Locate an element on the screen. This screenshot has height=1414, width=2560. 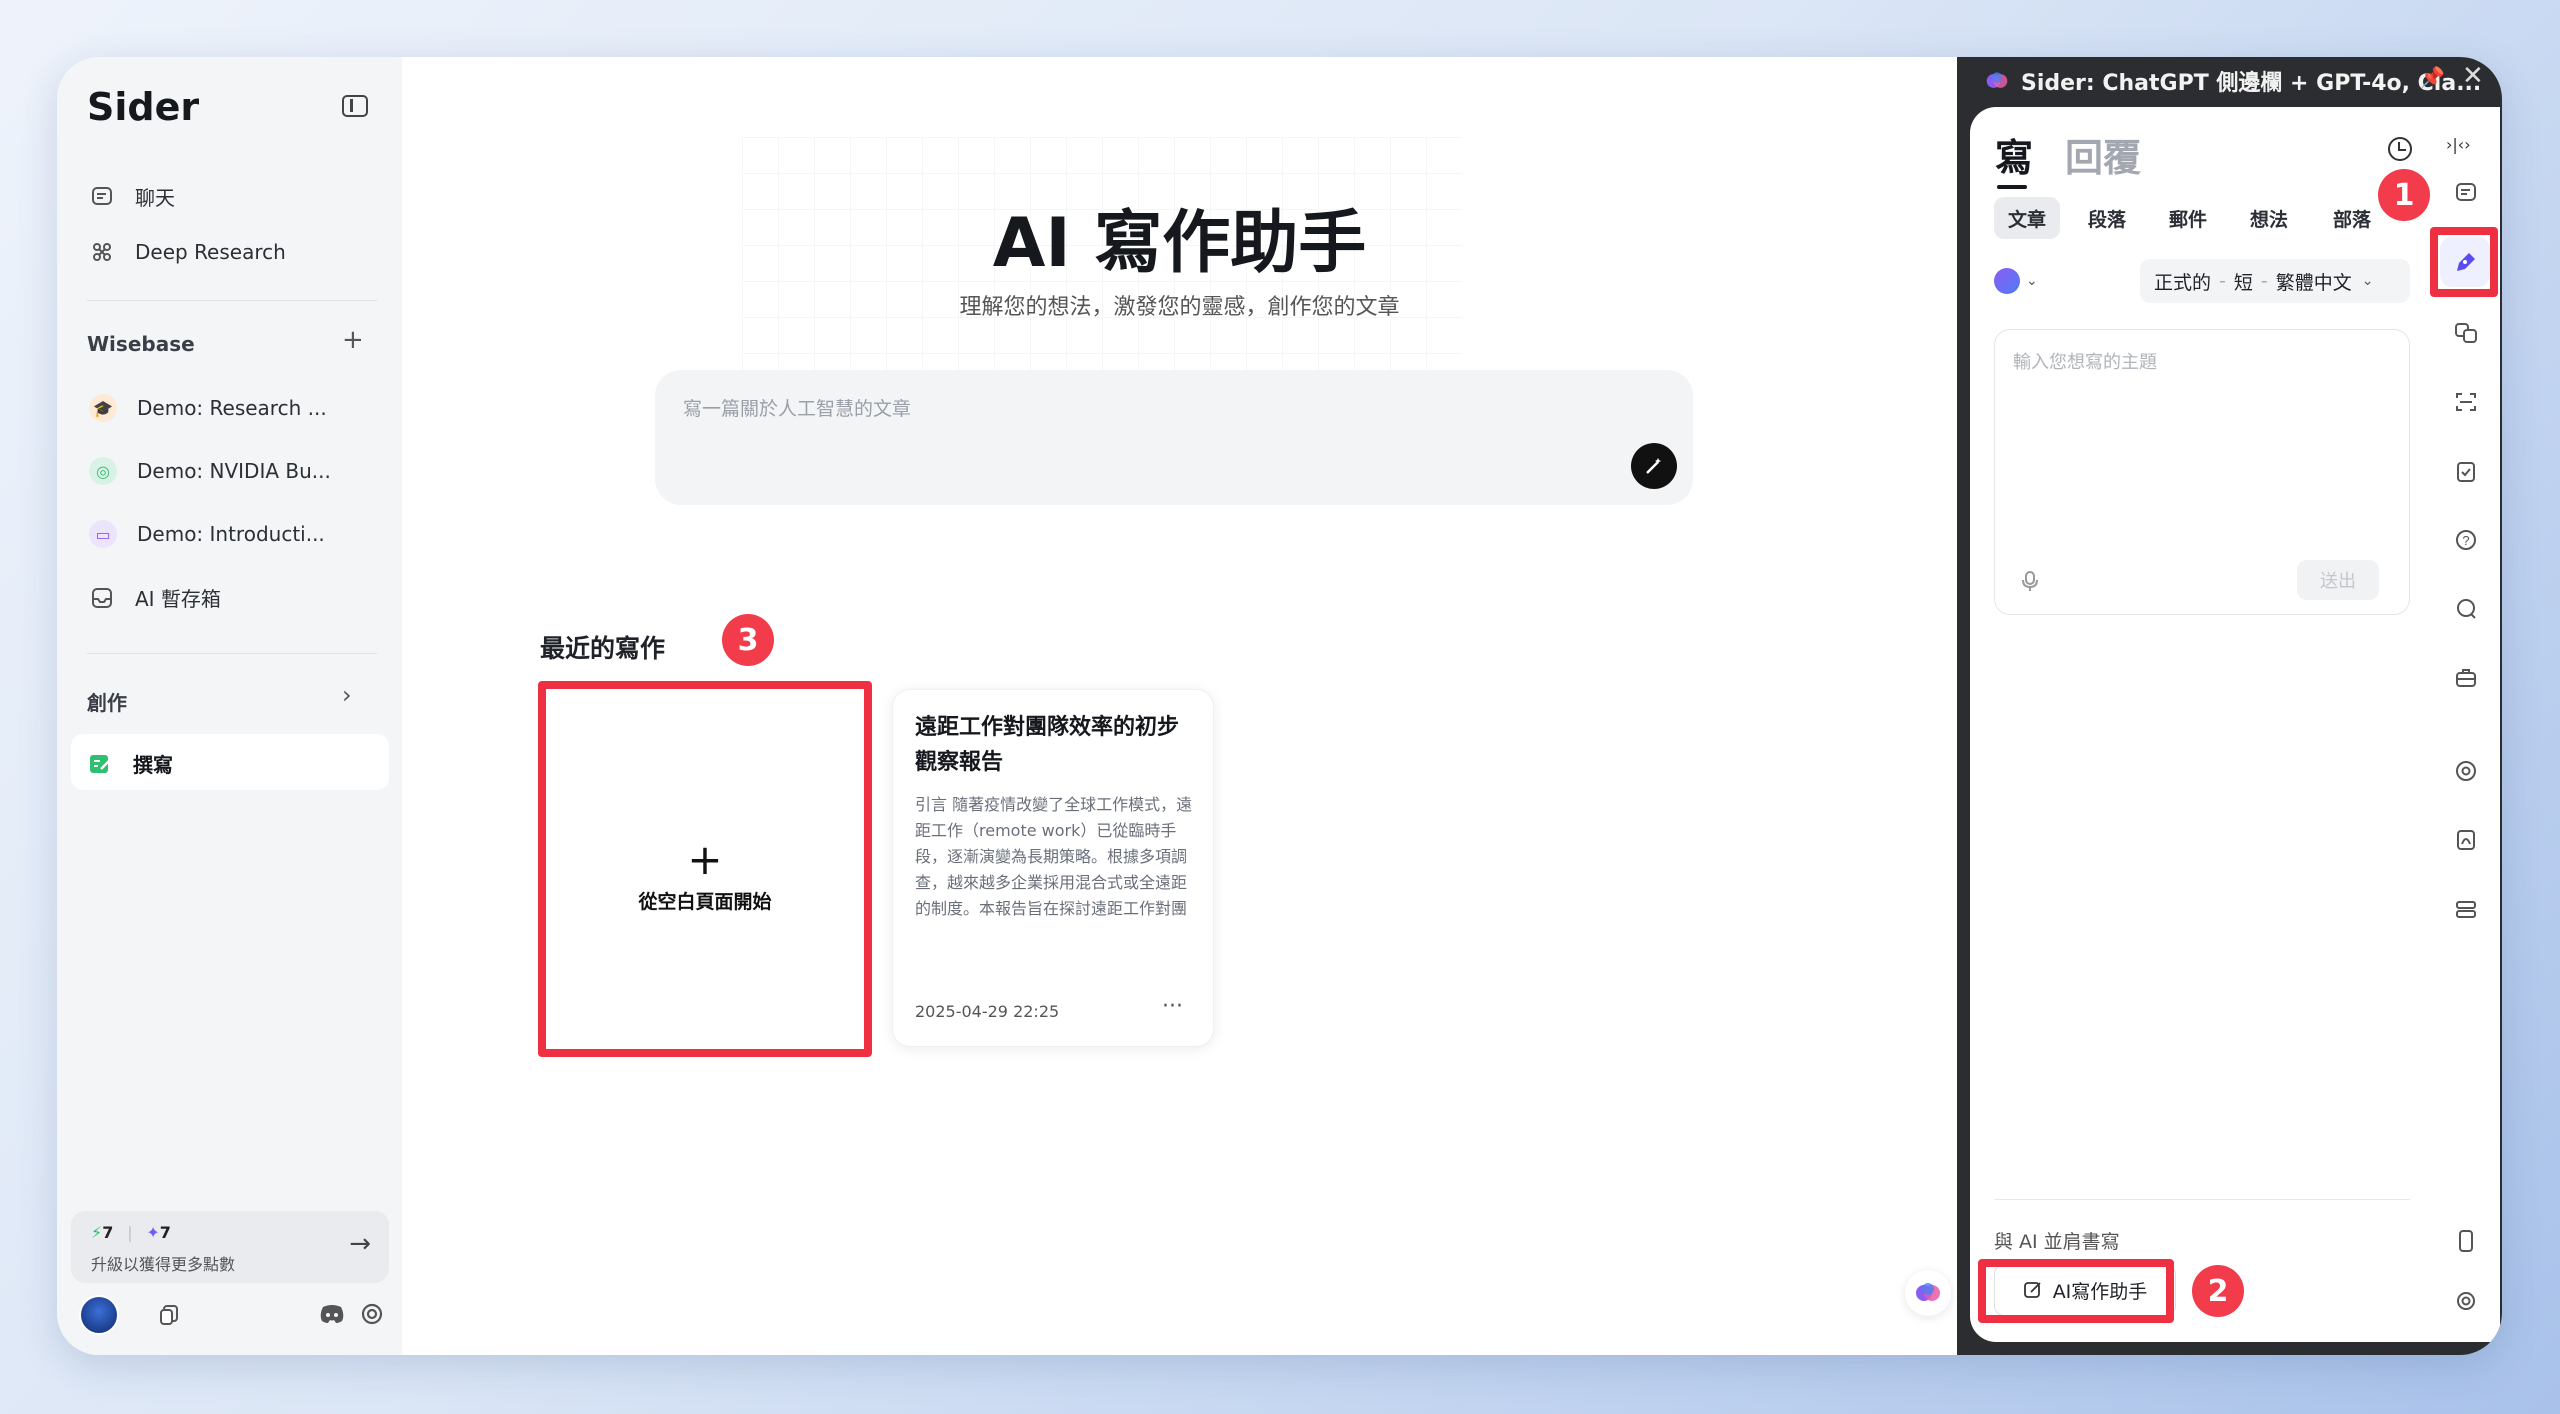
length-option: 短 is located at coordinates (2243, 281).